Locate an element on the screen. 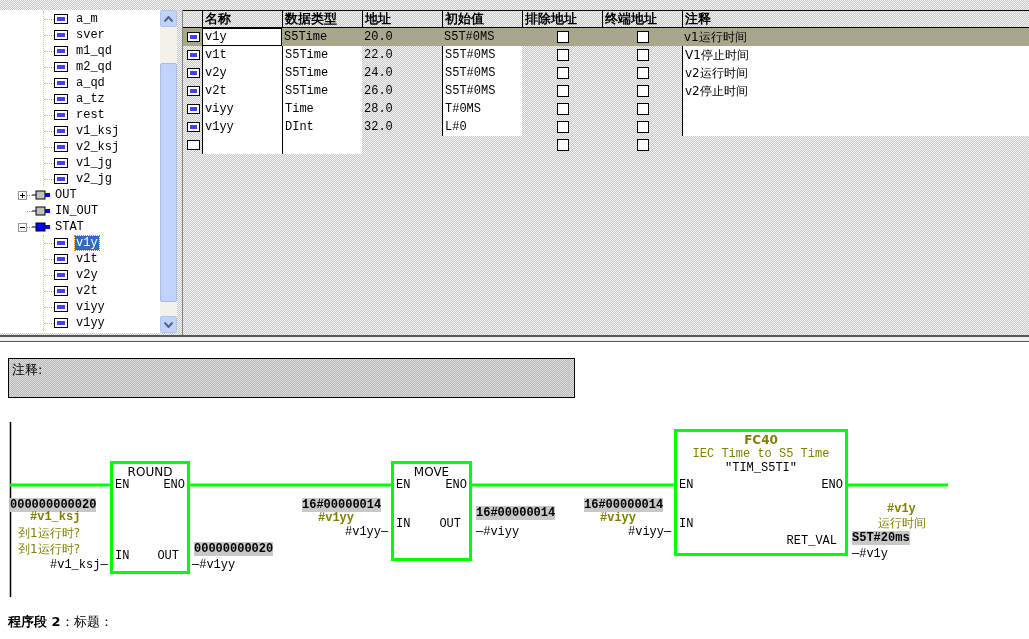  table-row: v1y S5Time 20.0 S5T#0MS v1运行时间 is located at coordinates (606, 37).